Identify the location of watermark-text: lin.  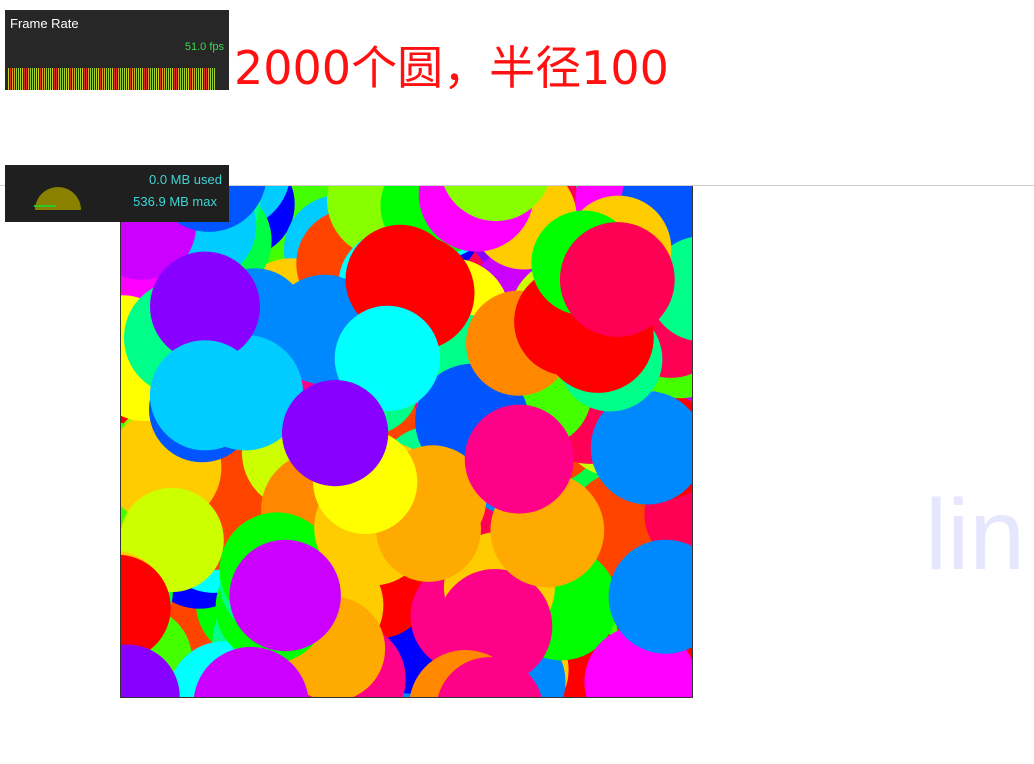
(975, 535).